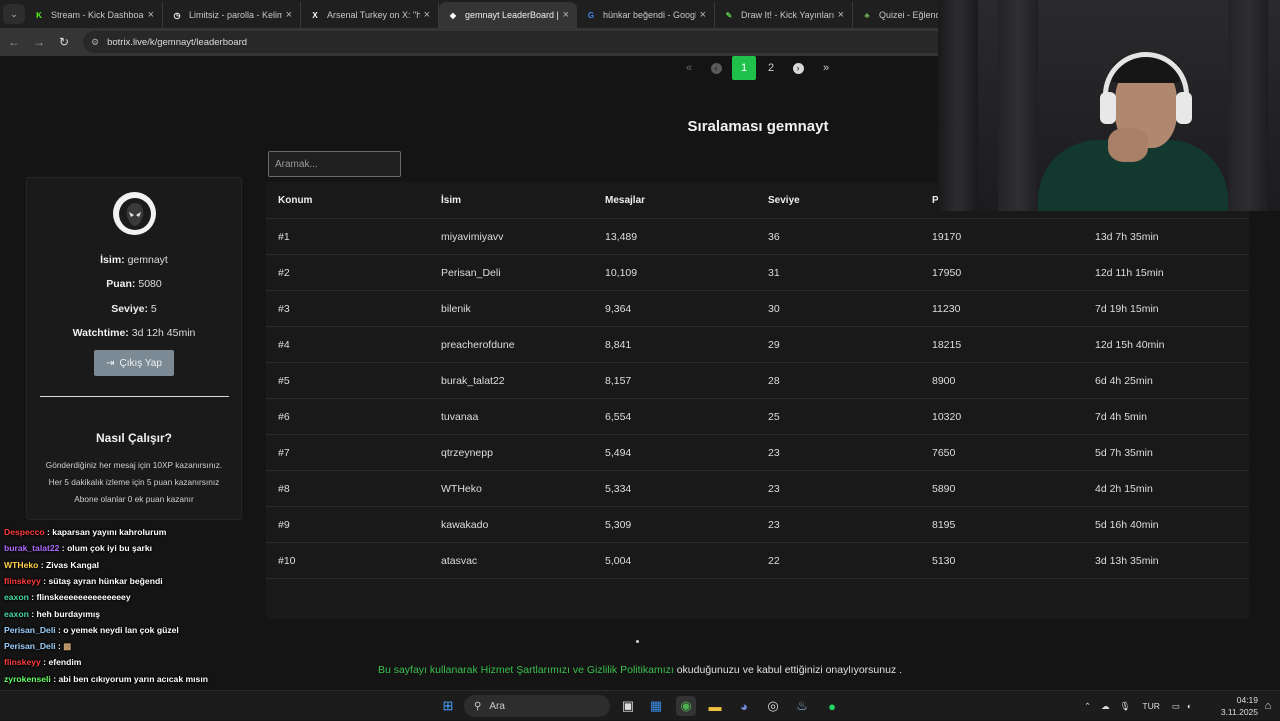 The height and width of the screenshot is (721, 1280). Describe the element at coordinates (798, 68) in the screenshot. I see `next-page-button: ›` at that location.